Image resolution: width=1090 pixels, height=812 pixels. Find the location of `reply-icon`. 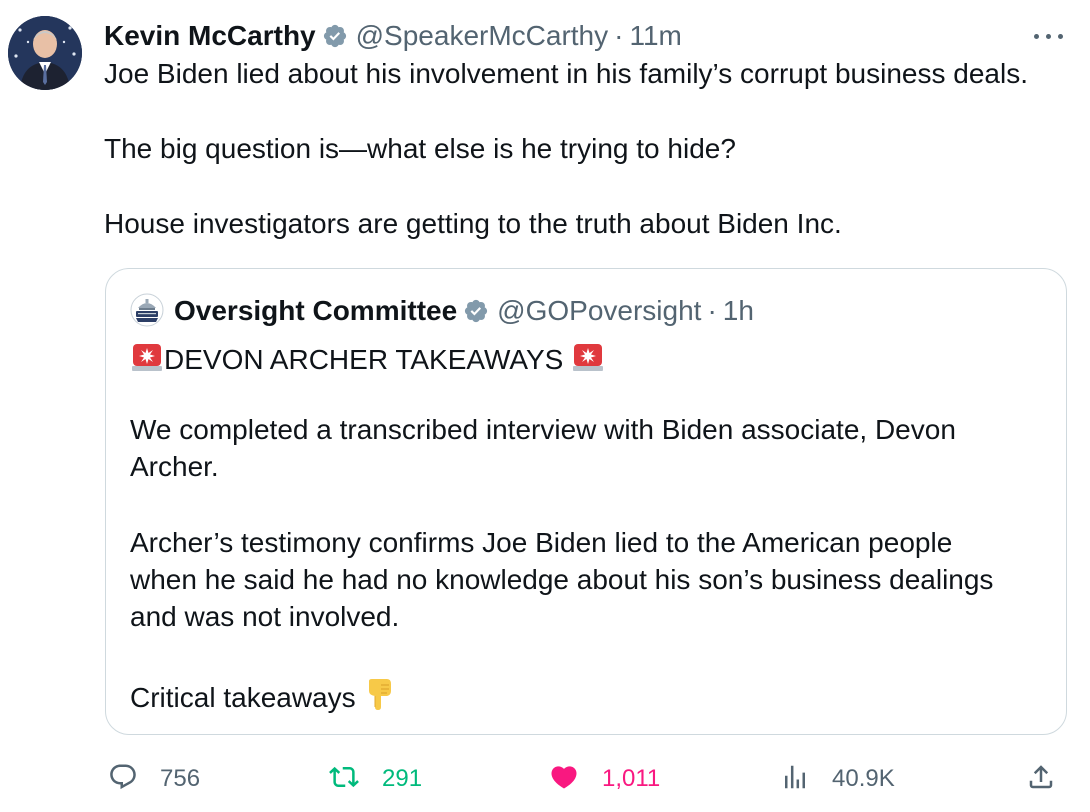

reply-icon is located at coordinates (123, 779).